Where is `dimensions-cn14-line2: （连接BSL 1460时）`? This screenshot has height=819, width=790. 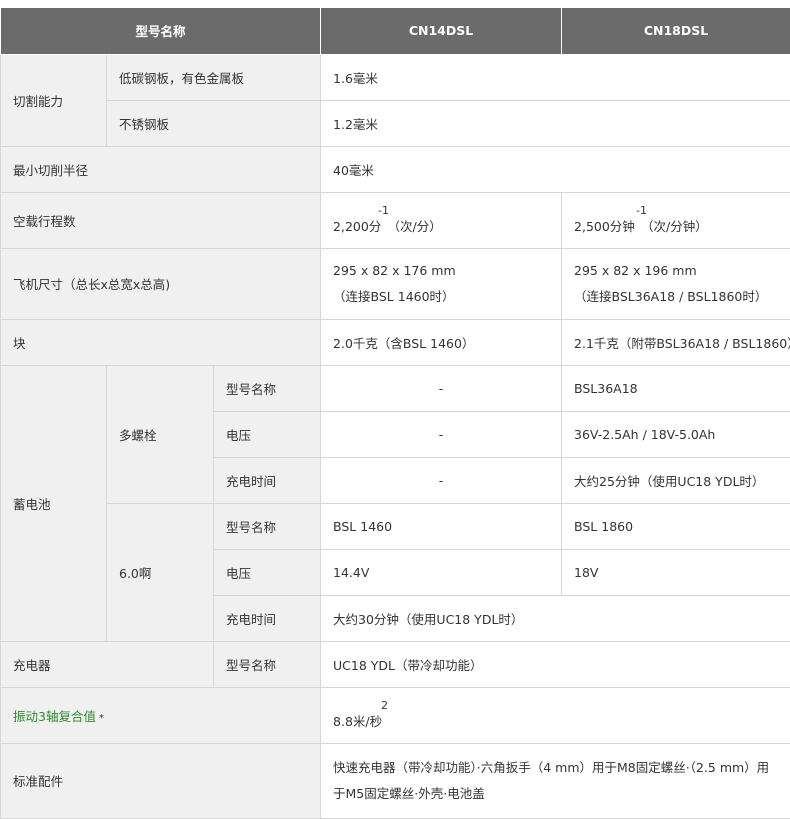
dimensions-cn14-line2: （连接BSL 1460时） is located at coordinates (441, 297).